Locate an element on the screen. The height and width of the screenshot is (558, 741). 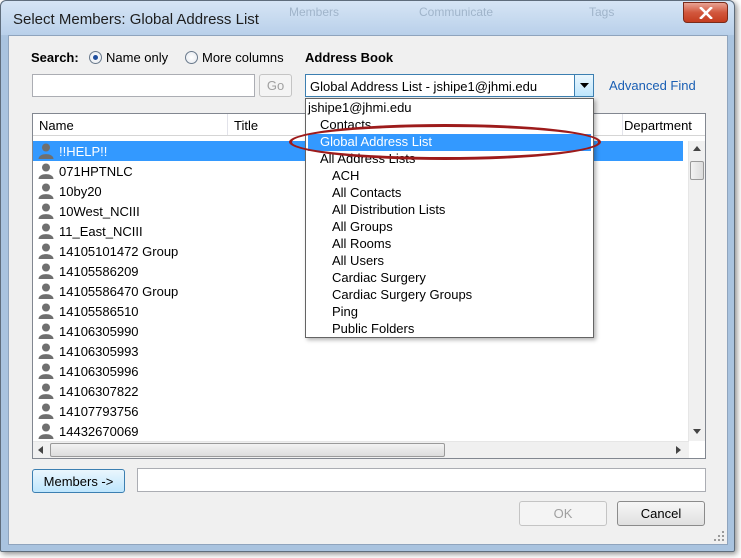
dropdown-item-cardiac-surgery: Cardiac Surgery is located at coordinates (449, 278).